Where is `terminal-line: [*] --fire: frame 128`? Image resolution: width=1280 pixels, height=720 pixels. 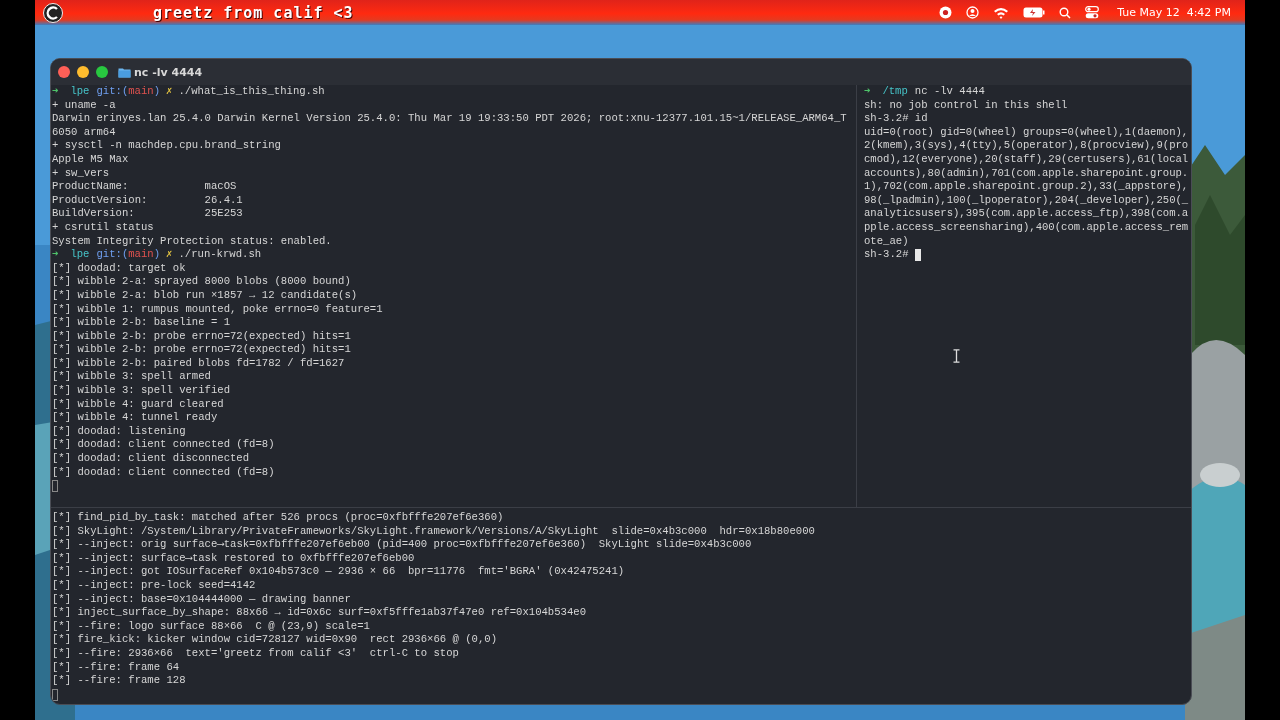 terminal-line: [*] --fire: frame 128 is located at coordinates (119, 681).